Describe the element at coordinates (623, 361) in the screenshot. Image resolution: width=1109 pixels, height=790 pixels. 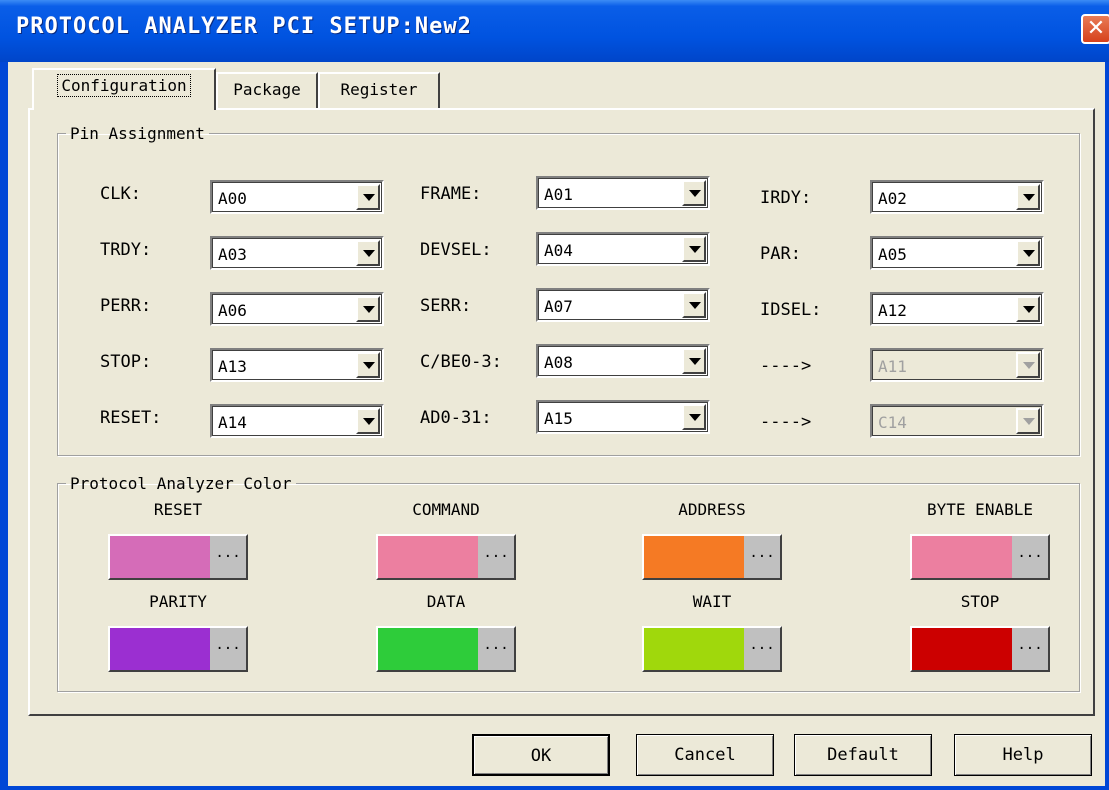
I see `pin-select: A08` at that location.